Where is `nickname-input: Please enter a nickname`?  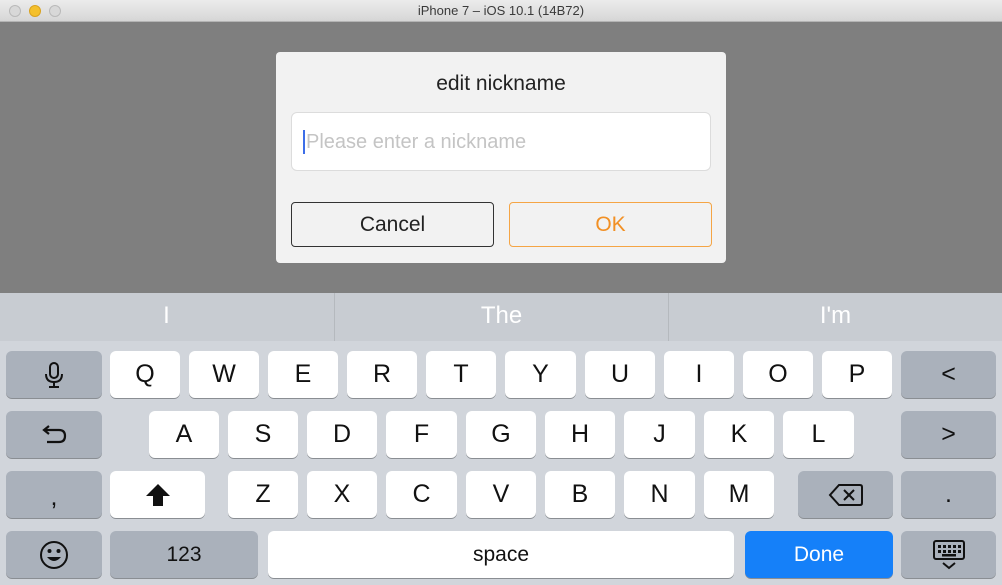 nickname-input: Please enter a nickname is located at coordinates (501, 141).